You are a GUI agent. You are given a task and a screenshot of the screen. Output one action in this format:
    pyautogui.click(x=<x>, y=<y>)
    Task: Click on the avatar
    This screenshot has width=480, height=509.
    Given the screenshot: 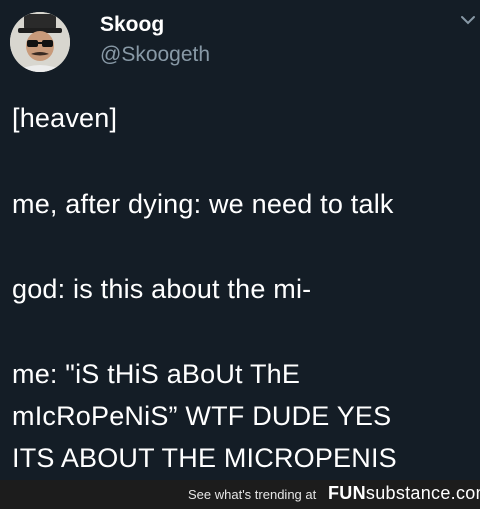 What is the action you would take?
    pyautogui.click(x=40, y=42)
    